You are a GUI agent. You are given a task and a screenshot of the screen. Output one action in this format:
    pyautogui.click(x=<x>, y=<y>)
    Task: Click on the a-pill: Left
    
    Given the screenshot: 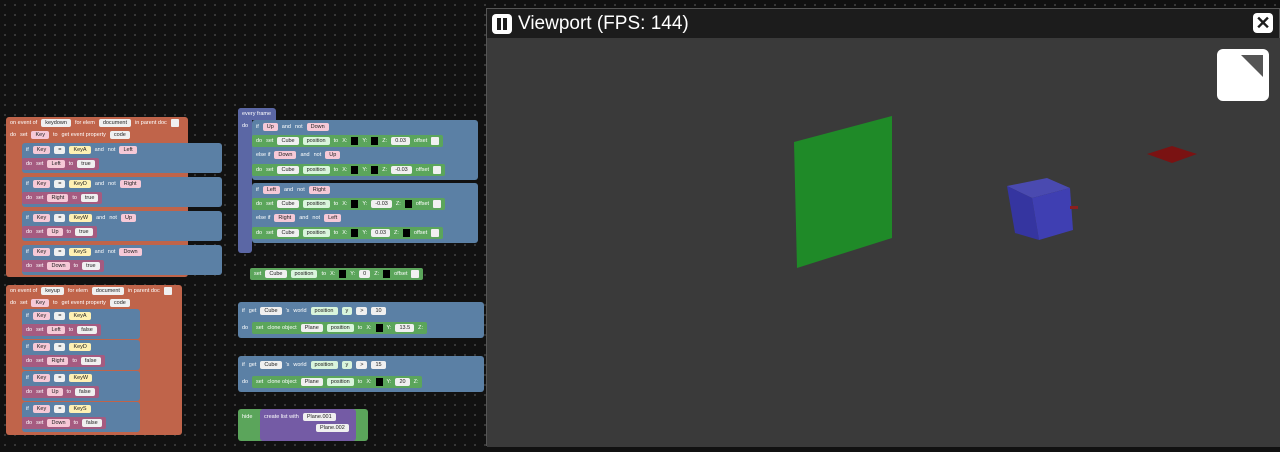 What is the action you would take?
    pyautogui.click(x=271, y=190)
    